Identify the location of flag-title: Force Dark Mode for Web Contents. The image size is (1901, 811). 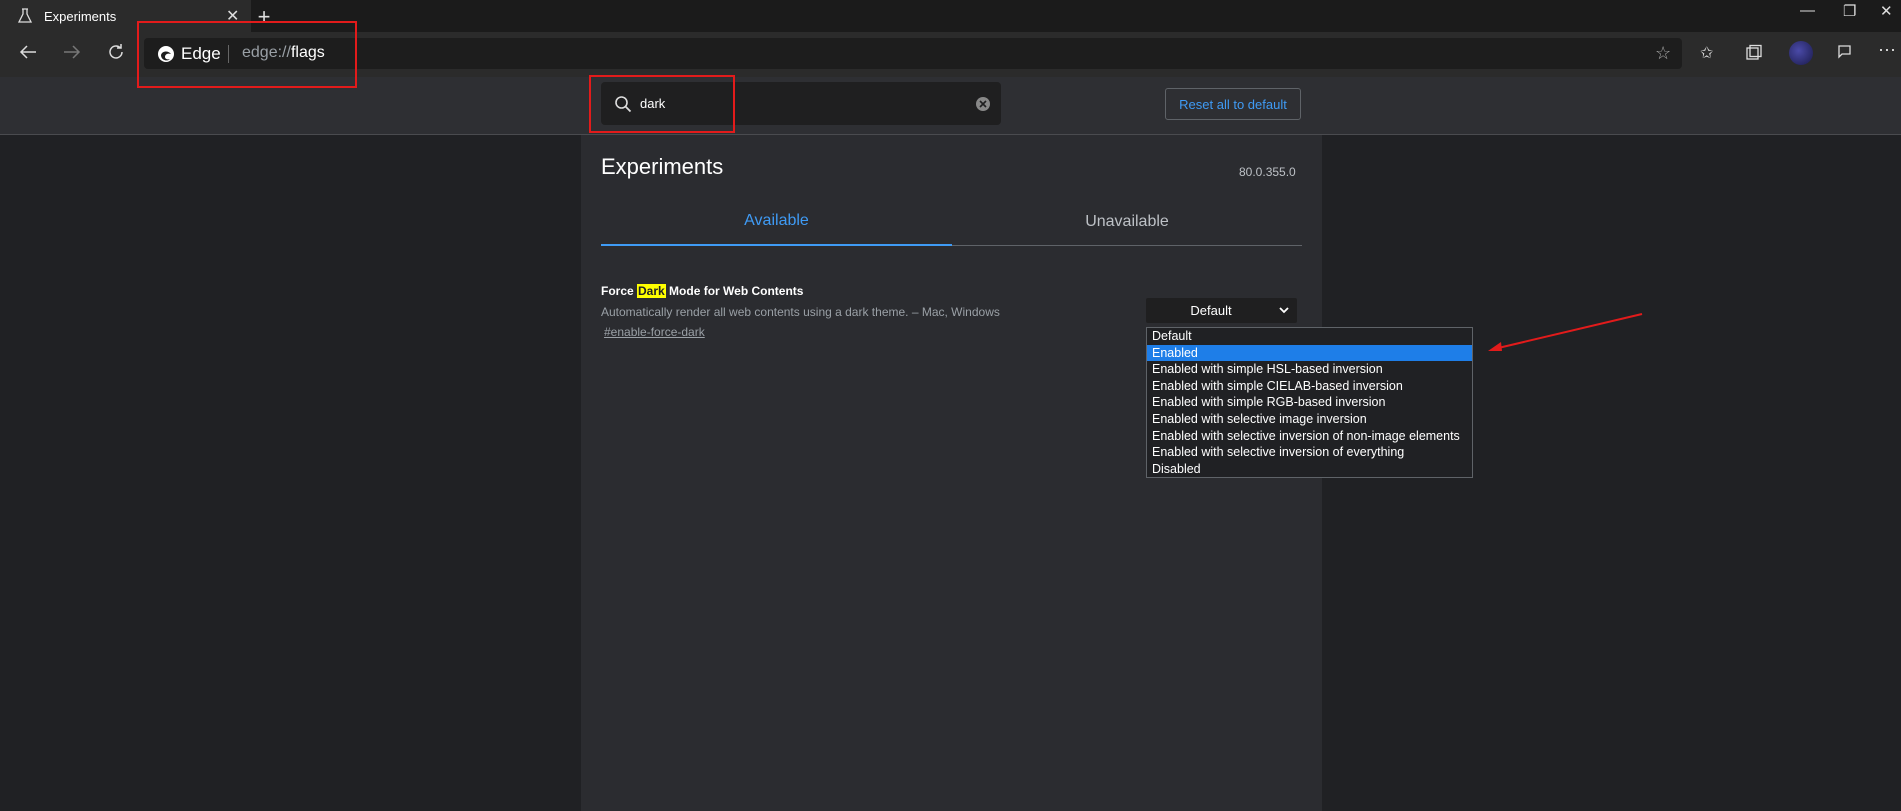
(702, 291).